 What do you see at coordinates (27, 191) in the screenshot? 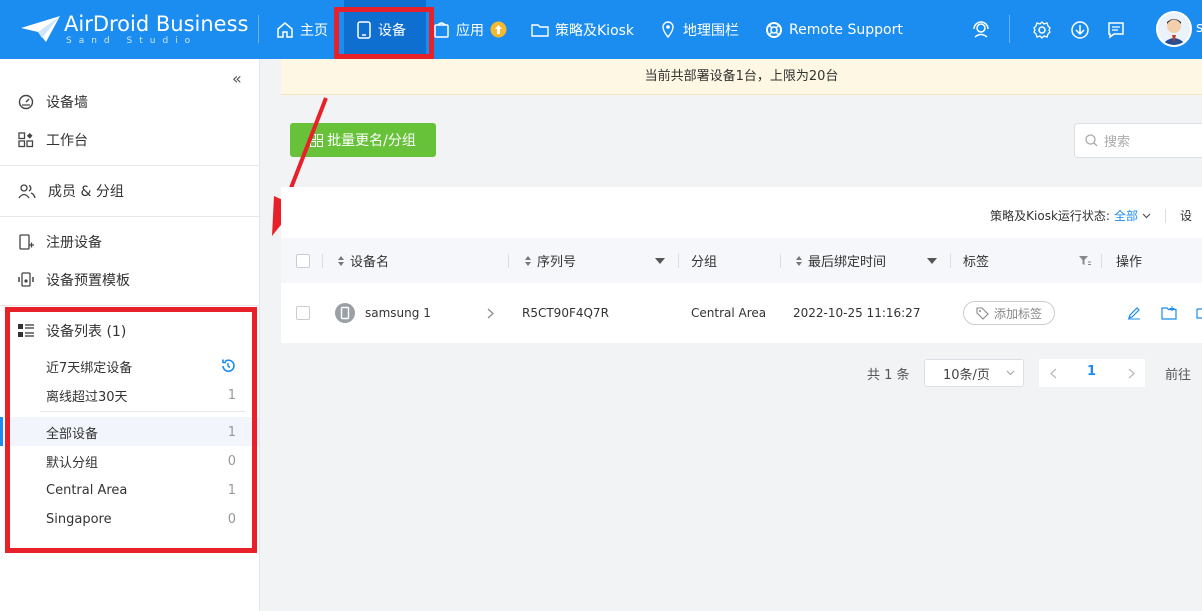
I see `users-icon` at bounding box center [27, 191].